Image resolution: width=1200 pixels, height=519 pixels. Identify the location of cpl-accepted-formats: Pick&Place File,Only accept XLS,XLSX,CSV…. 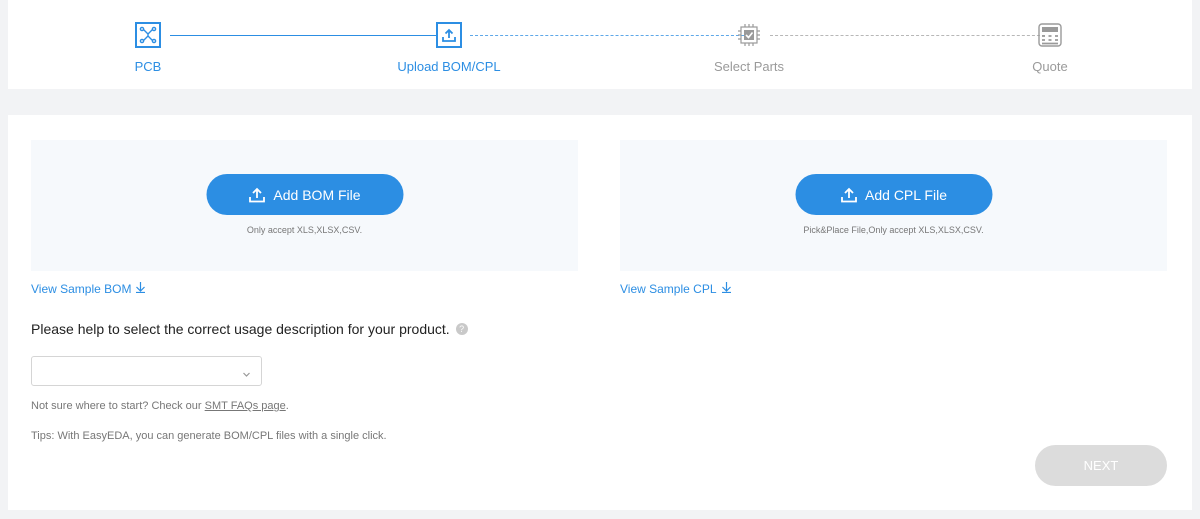
(893, 230).